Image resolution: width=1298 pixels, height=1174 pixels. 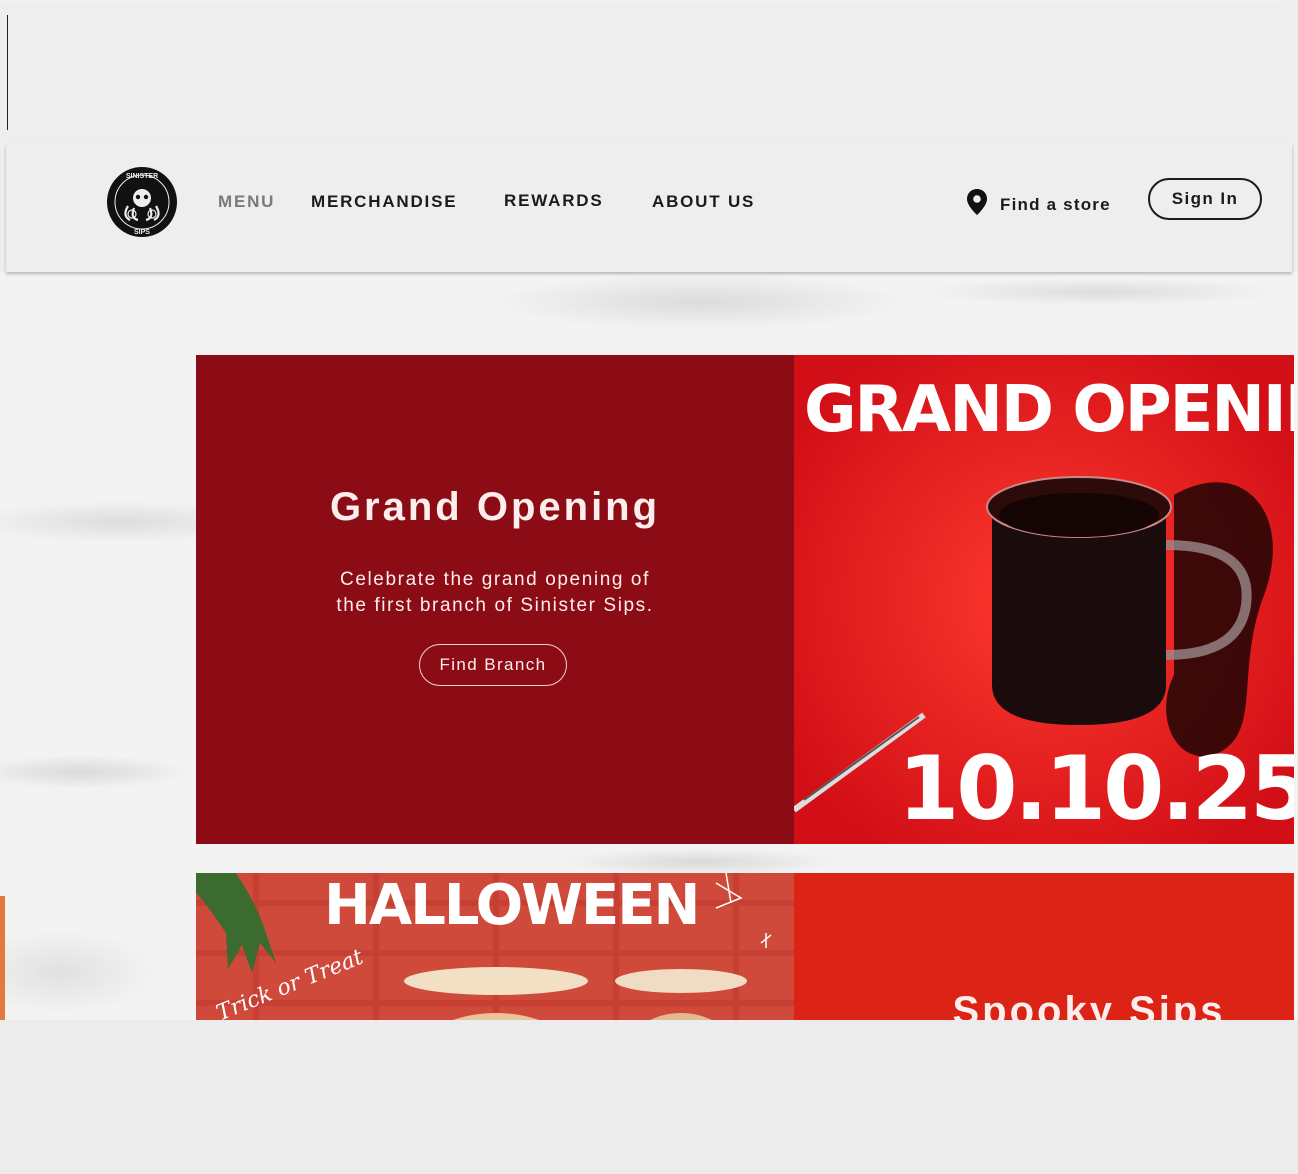 I want to click on sign-in-button: Sign In, so click(x=1205, y=199).